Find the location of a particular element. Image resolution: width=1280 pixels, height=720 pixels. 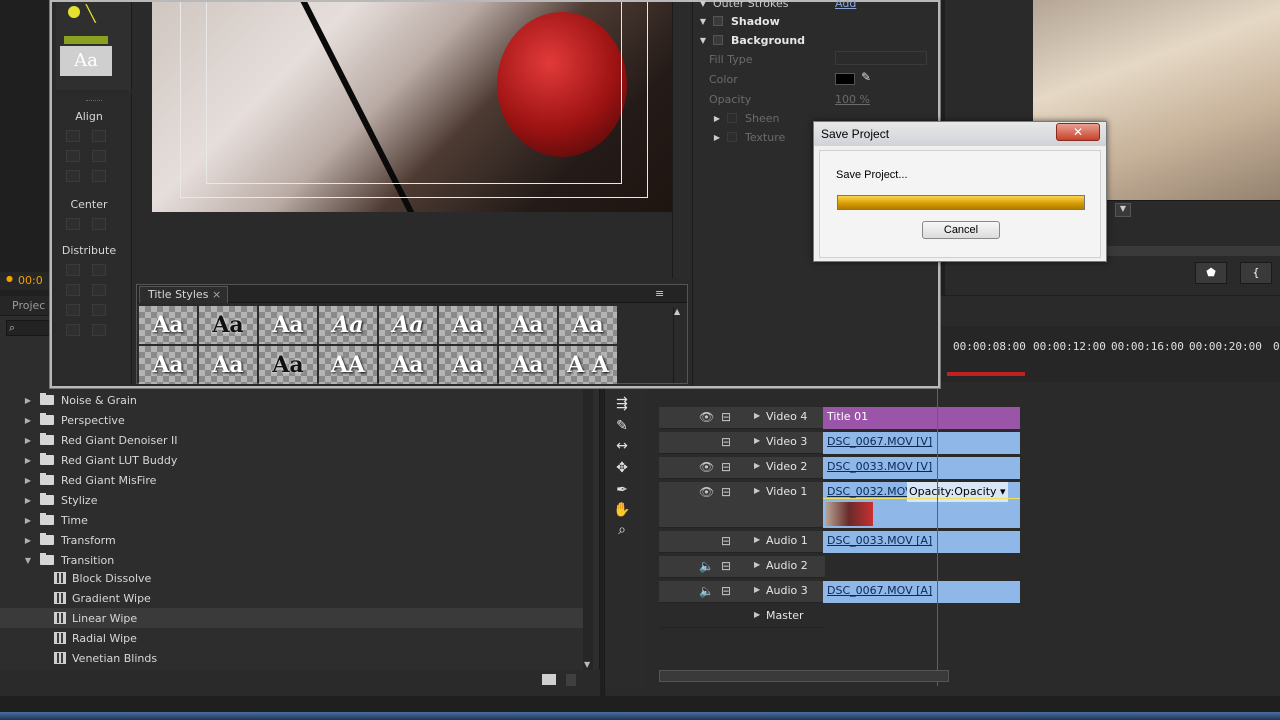

distribute-3-icon is located at coordinates (73, 290).